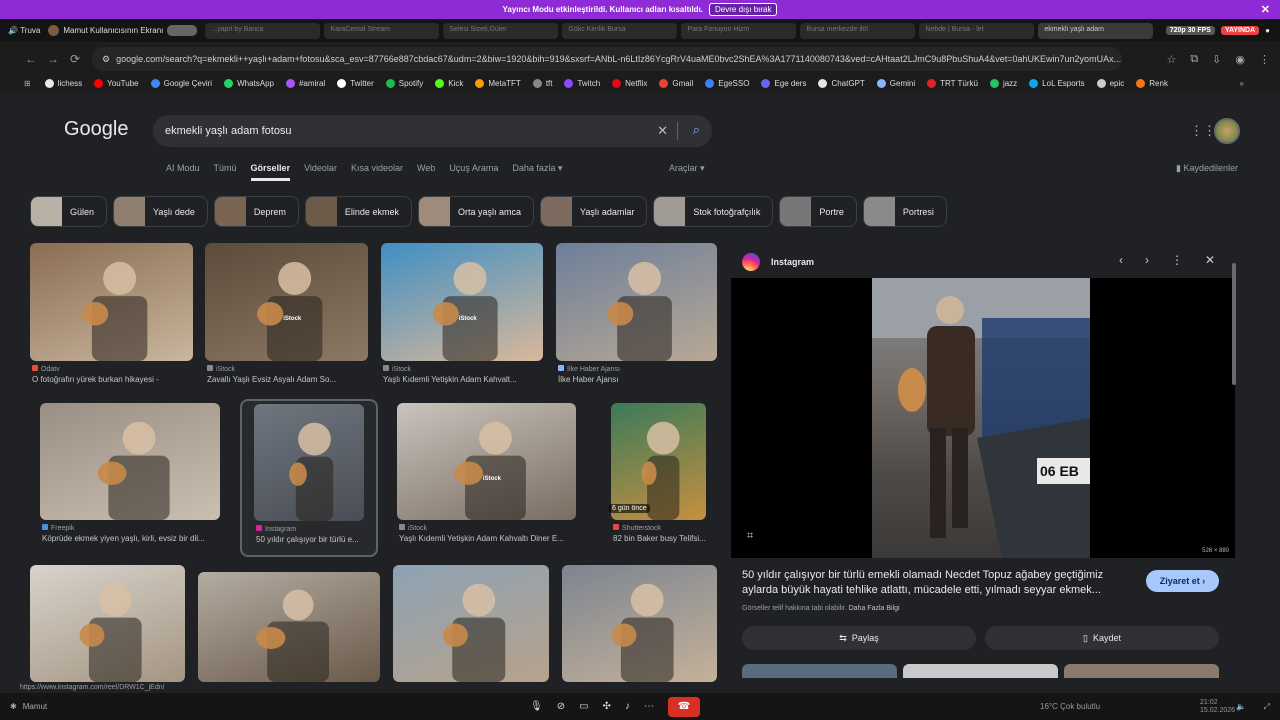 This screenshot has height=720, width=1280. I want to click on browser-tab: ...yapıt by Banca, so click(263, 30).